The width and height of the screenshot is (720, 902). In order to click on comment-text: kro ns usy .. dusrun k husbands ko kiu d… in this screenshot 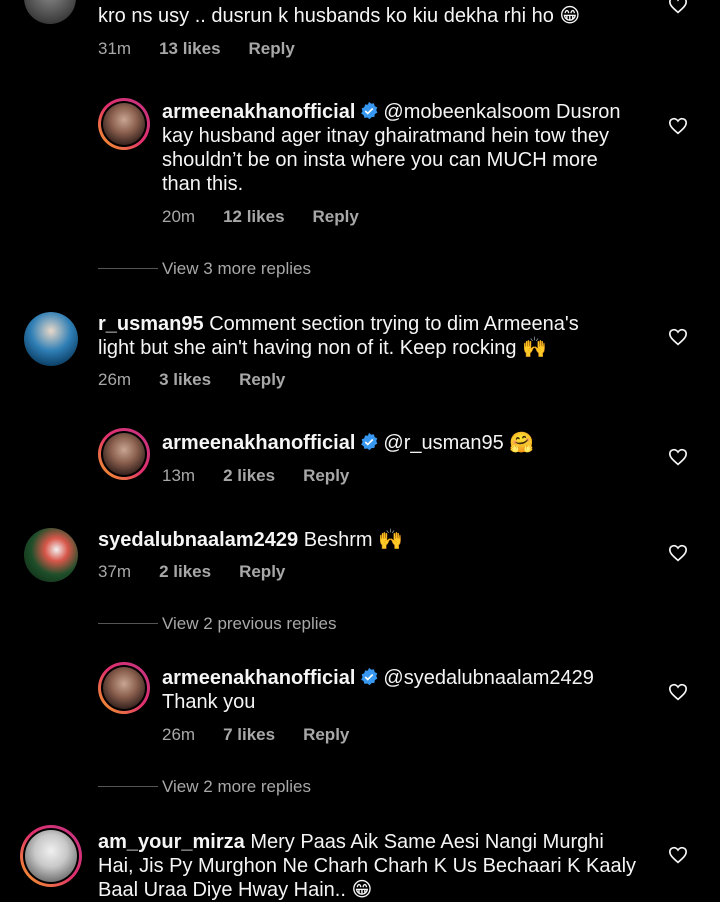, I will do `click(339, 16)`.